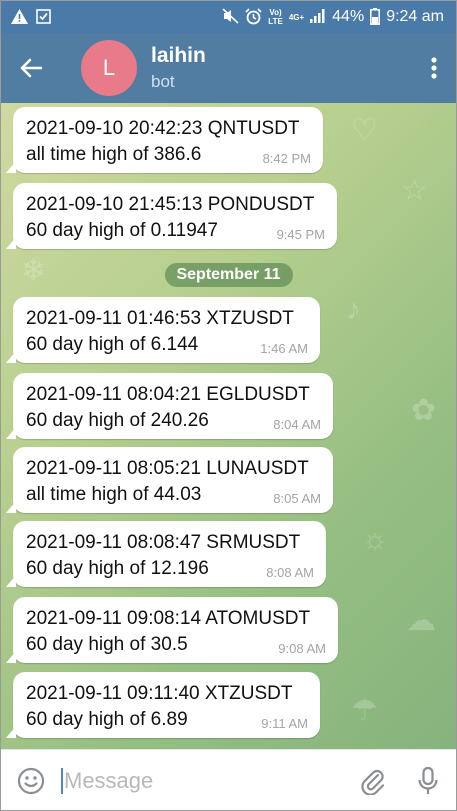 Image resolution: width=457 pixels, height=811 pixels. Describe the element at coordinates (364, 130) in the screenshot. I see `heart-icon: ♡` at that location.